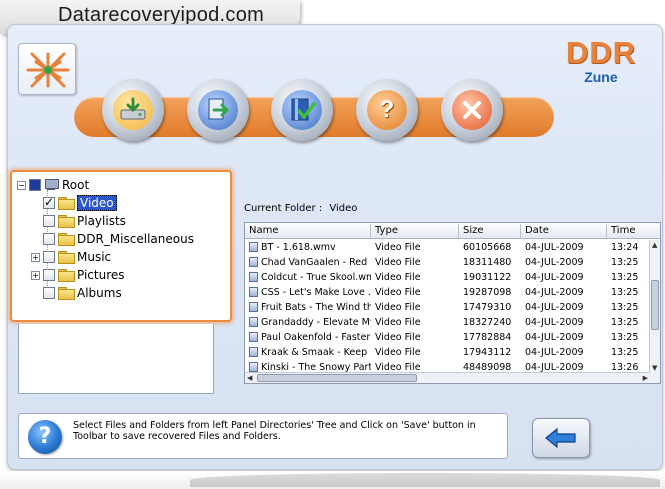  Describe the element at coordinates (633, 231) in the screenshot. I see `column-header-time: Time` at that location.